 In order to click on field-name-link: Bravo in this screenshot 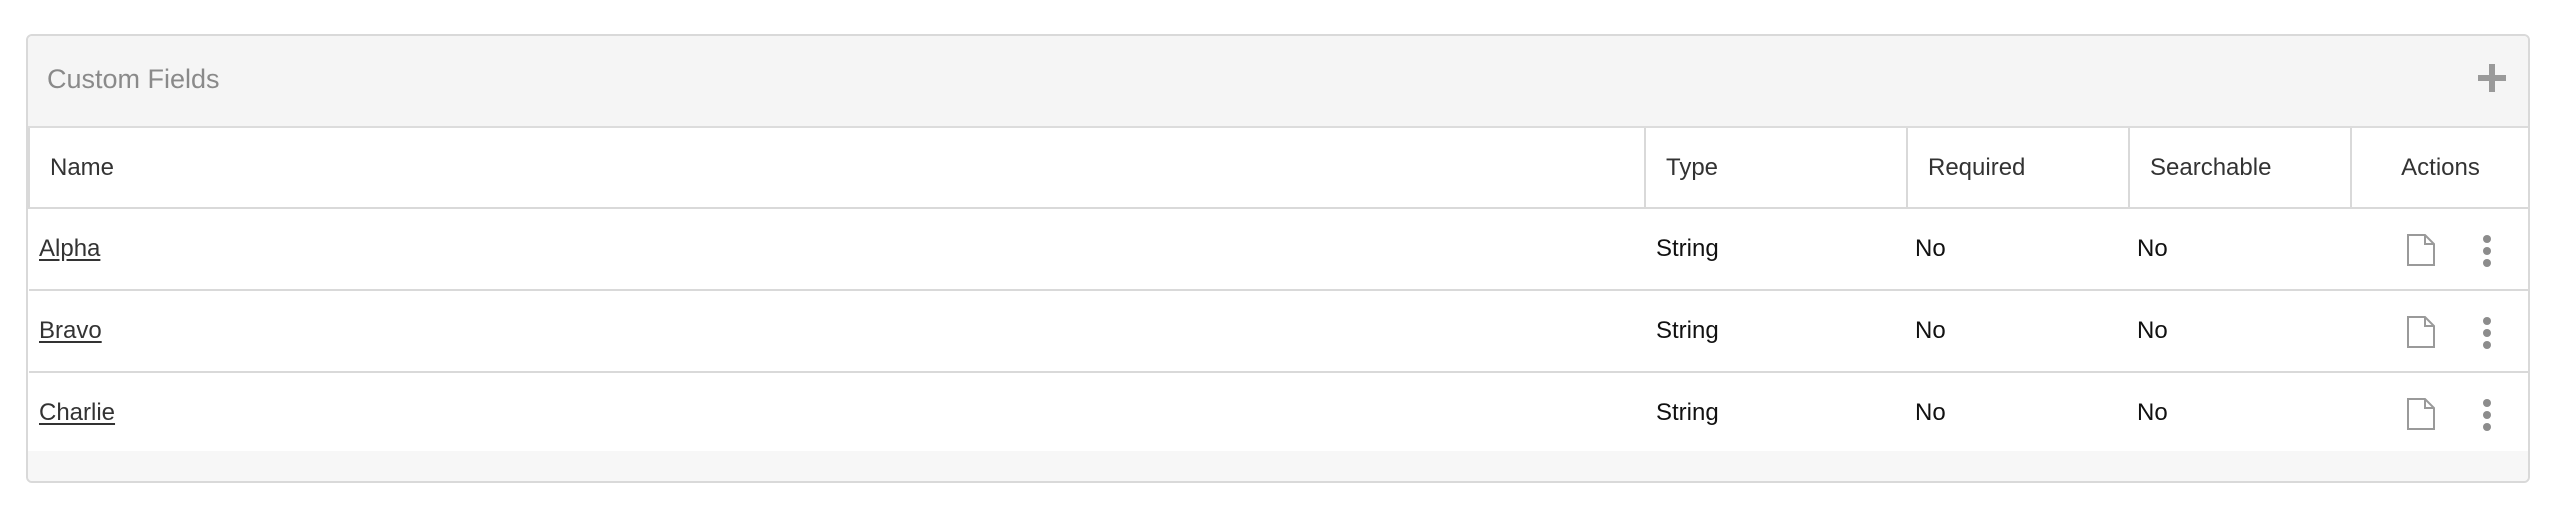, I will do `click(70, 330)`.